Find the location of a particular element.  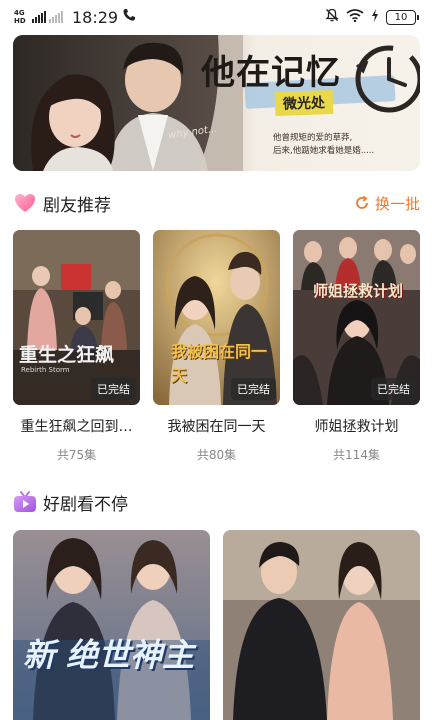

banner-subtitle: 微光处 is located at coordinates (304, 103).